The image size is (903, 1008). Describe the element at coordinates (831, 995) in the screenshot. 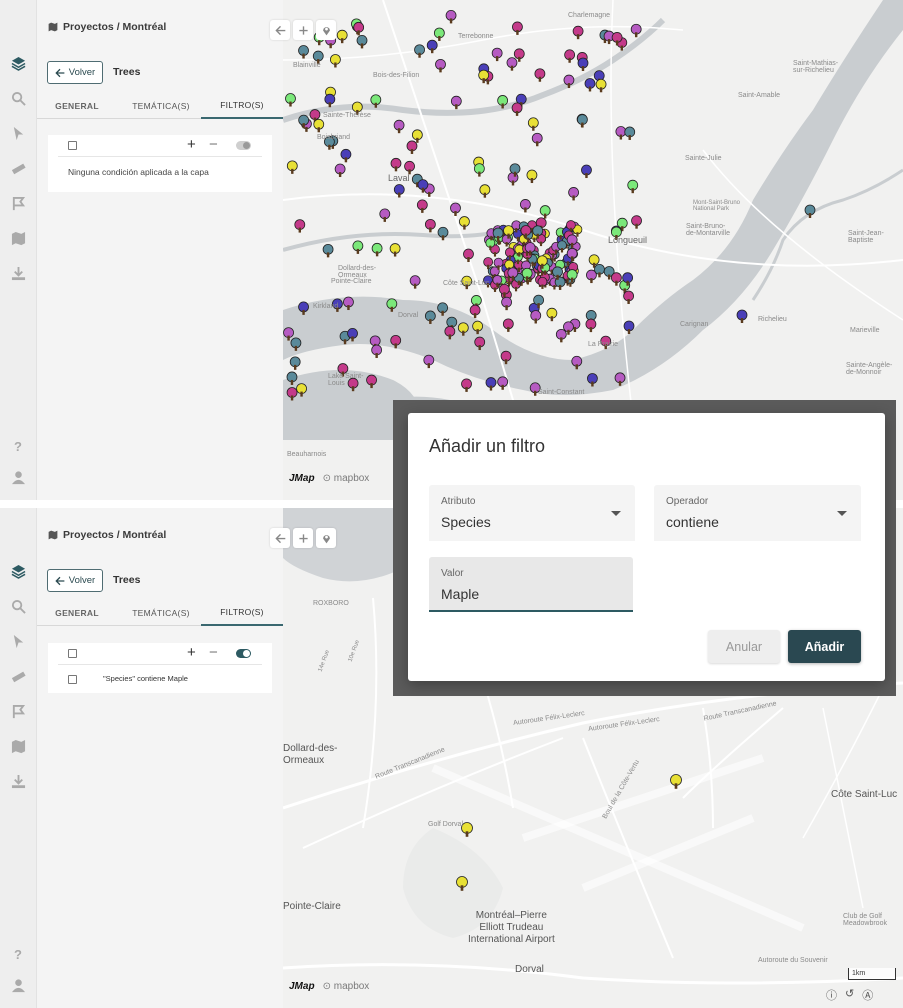

I see `info-icon: ⓘ` at that location.